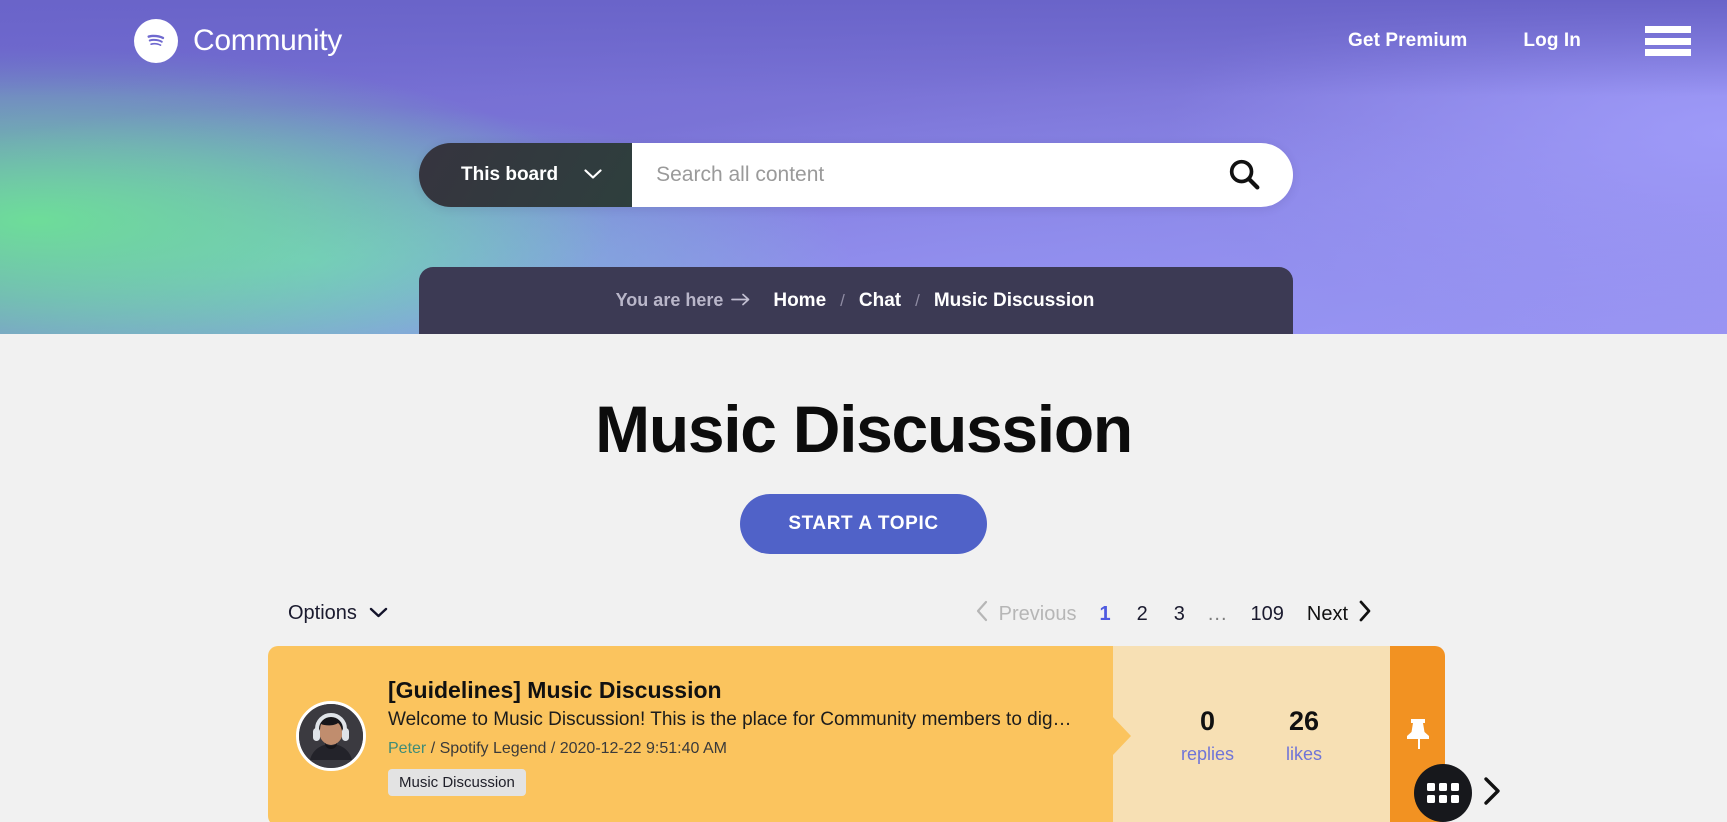 The width and height of the screenshot is (1727, 822). I want to click on pagination-page-1: 1, so click(1104, 614).